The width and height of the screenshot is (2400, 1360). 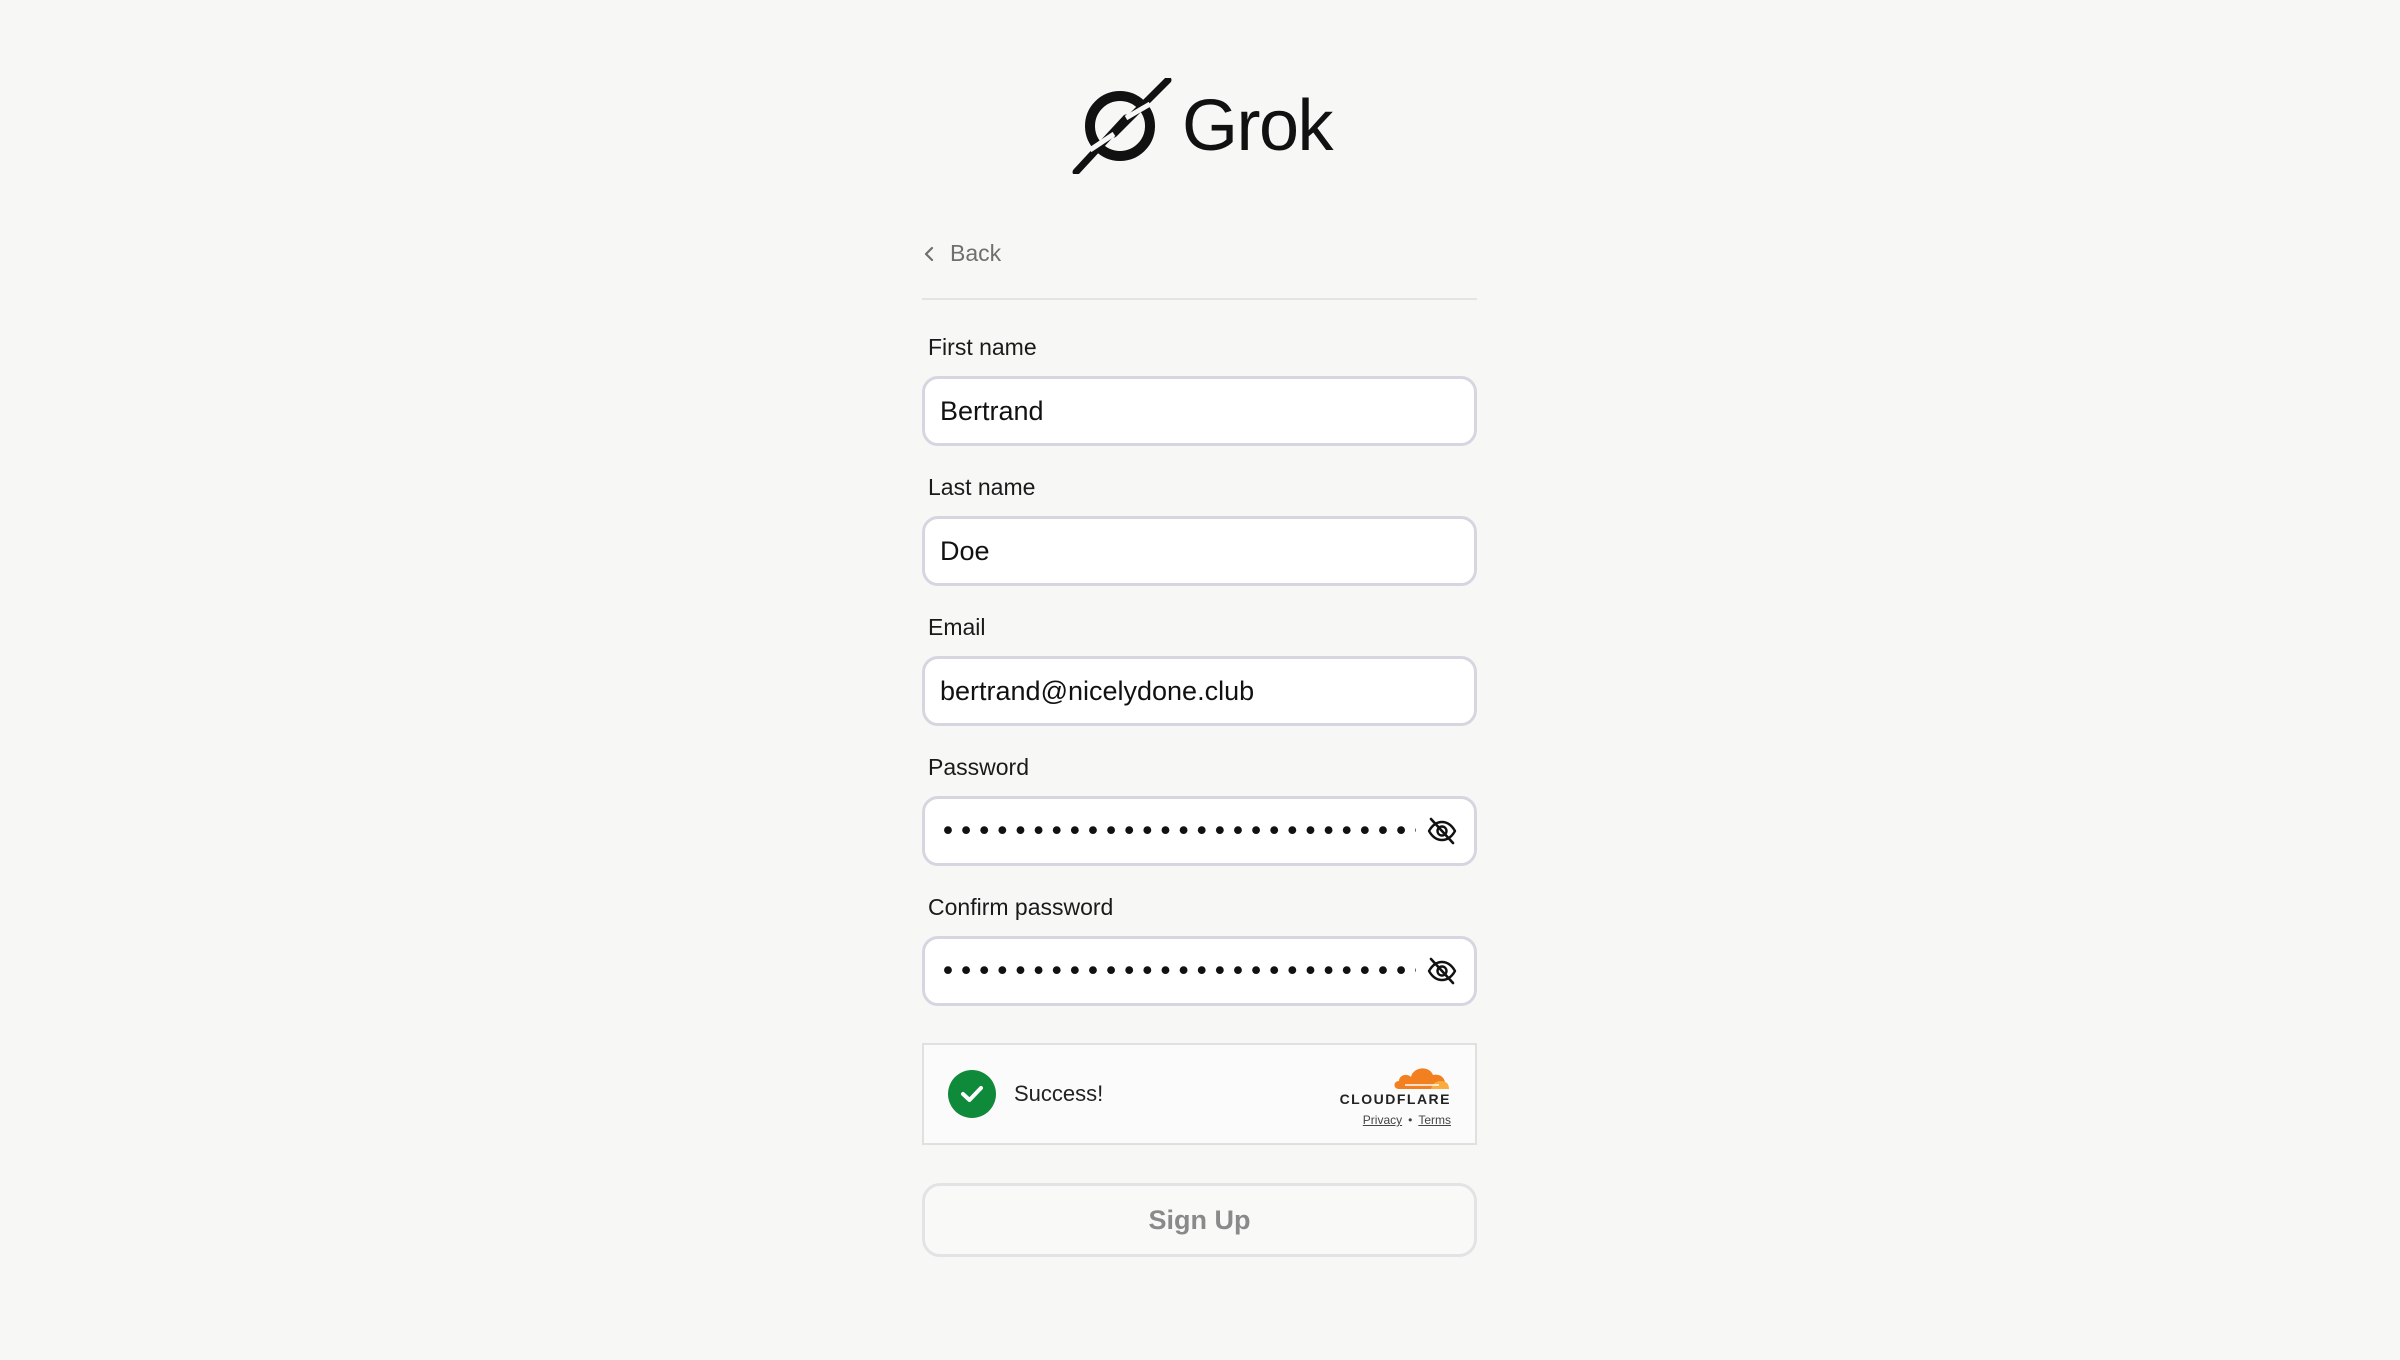 What do you see at coordinates (1382, 1120) in the screenshot?
I see `privacy-link: Privacy` at bounding box center [1382, 1120].